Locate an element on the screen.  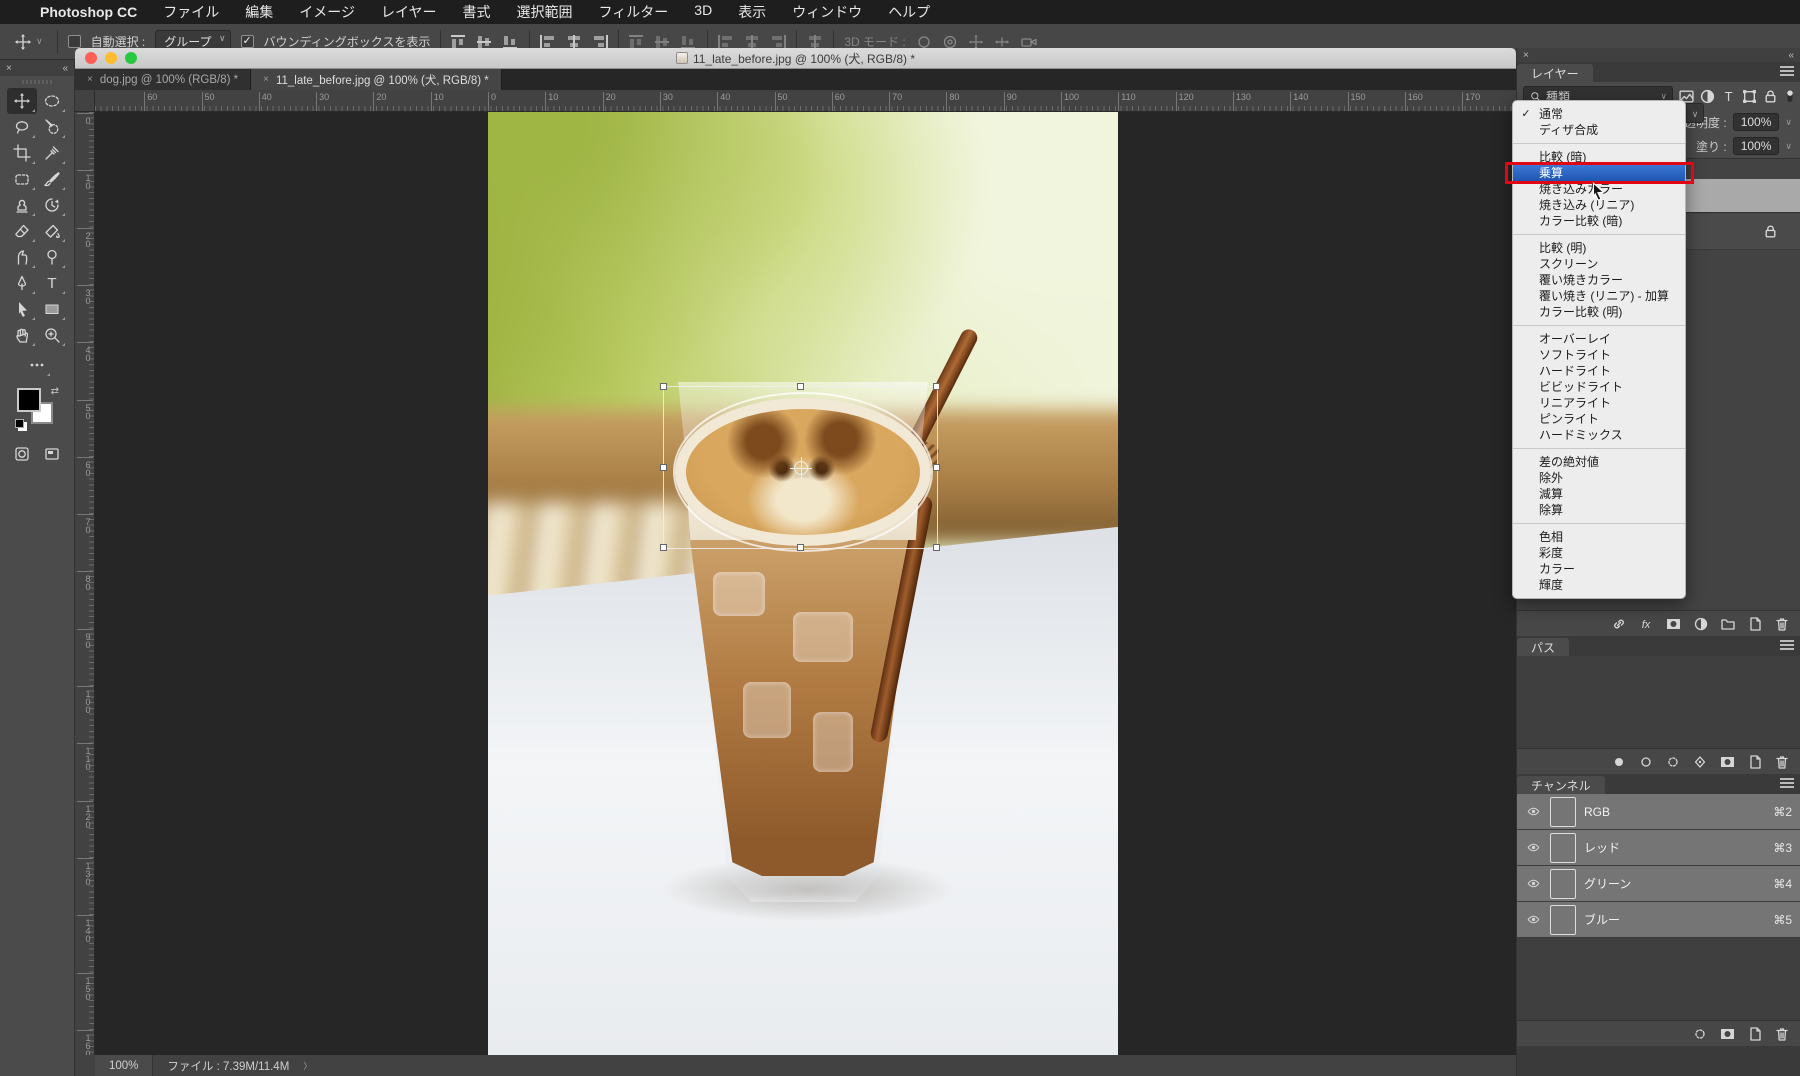
default-colors-icon is located at coordinates (19, 423).